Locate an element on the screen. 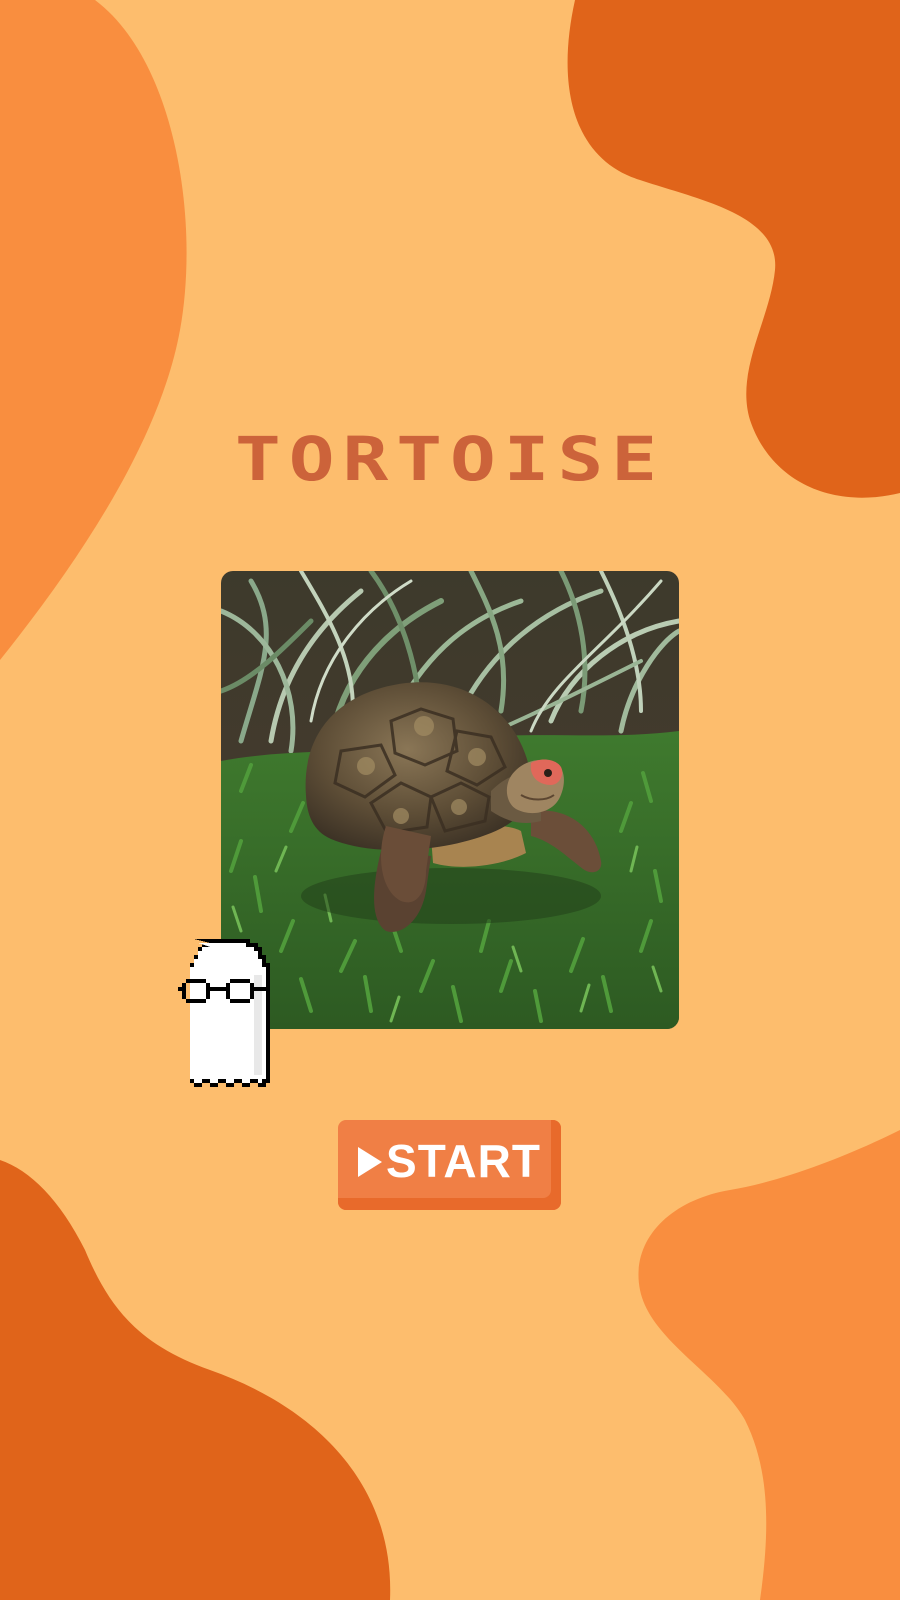 This screenshot has height=1600, width=900. tortoise-photo-image is located at coordinates (450, 800).